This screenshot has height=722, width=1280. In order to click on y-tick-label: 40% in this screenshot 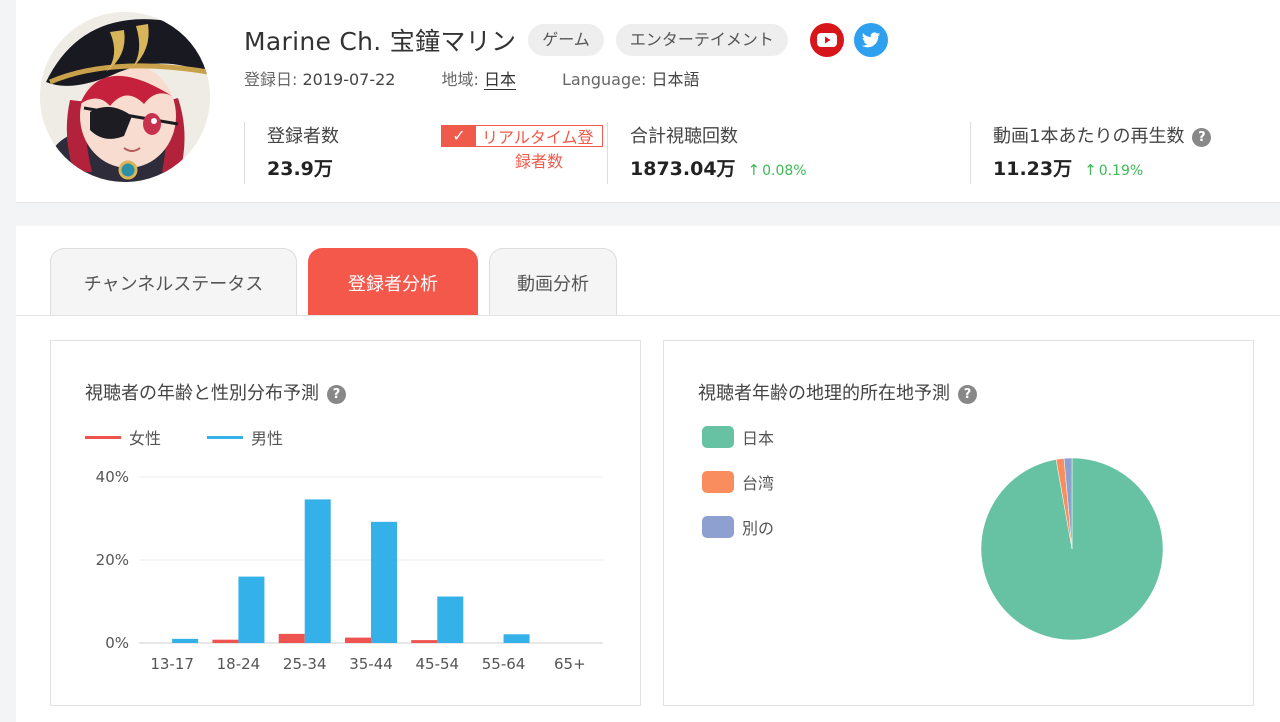, I will do `click(112, 477)`.